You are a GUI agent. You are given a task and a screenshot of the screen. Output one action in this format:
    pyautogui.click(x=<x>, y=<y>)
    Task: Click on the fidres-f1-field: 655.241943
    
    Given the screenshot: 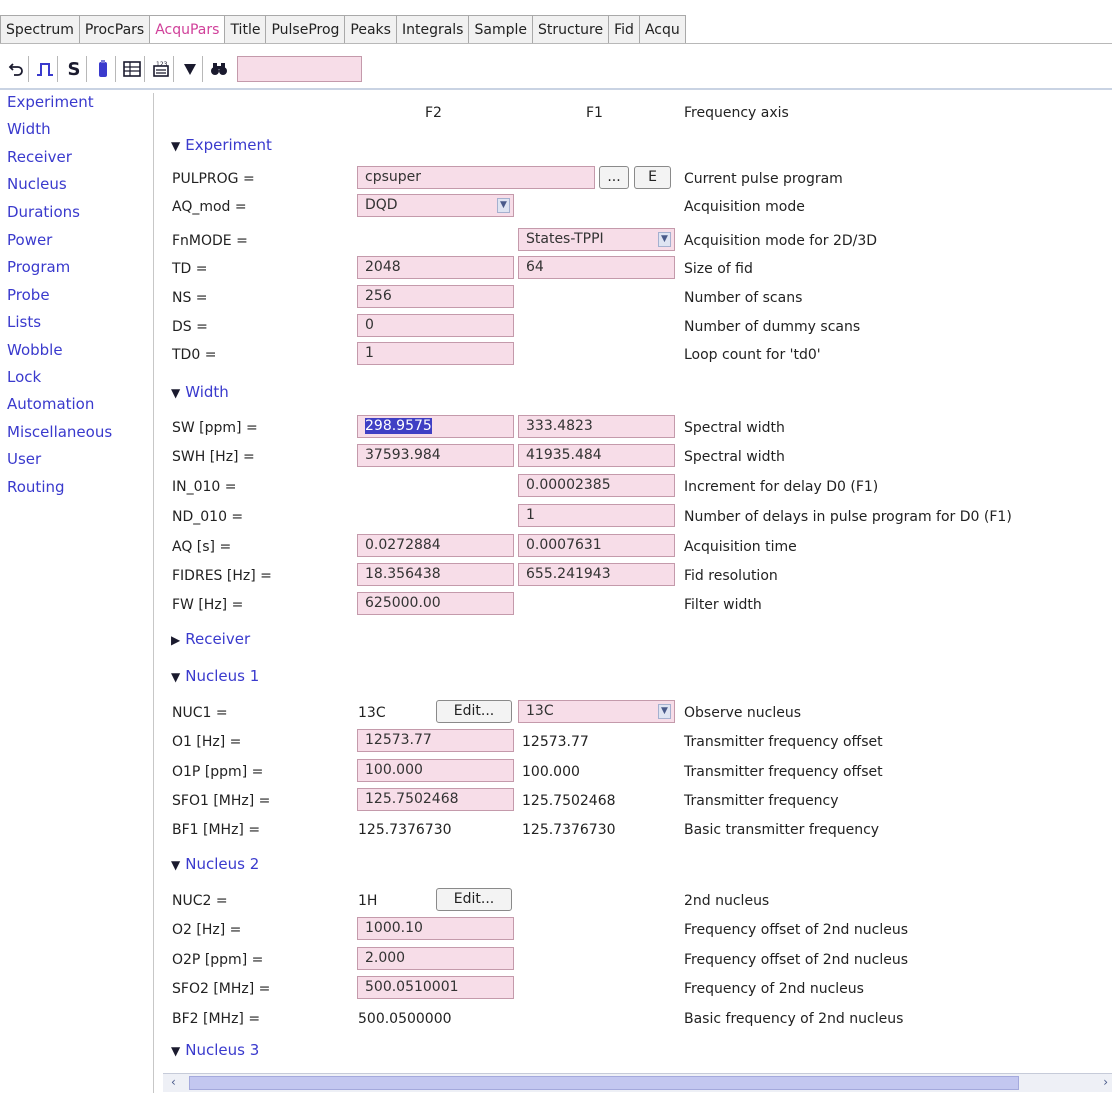 What is the action you would take?
    pyautogui.click(x=596, y=574)
    